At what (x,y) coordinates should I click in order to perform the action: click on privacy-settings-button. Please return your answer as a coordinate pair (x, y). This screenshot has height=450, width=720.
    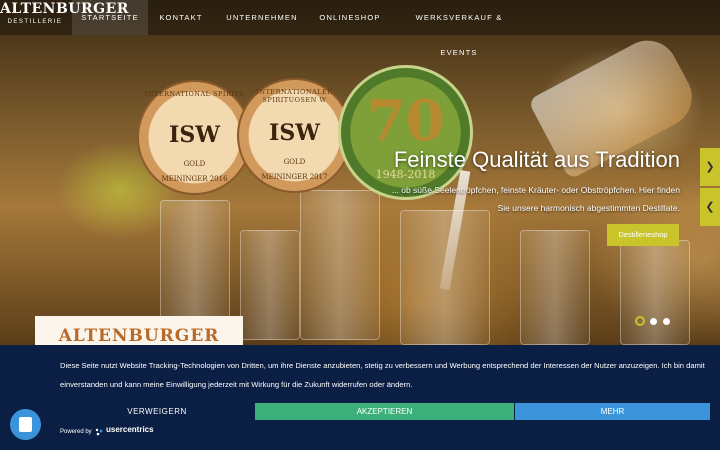
    Looking at the image, I should click on (25, 424).